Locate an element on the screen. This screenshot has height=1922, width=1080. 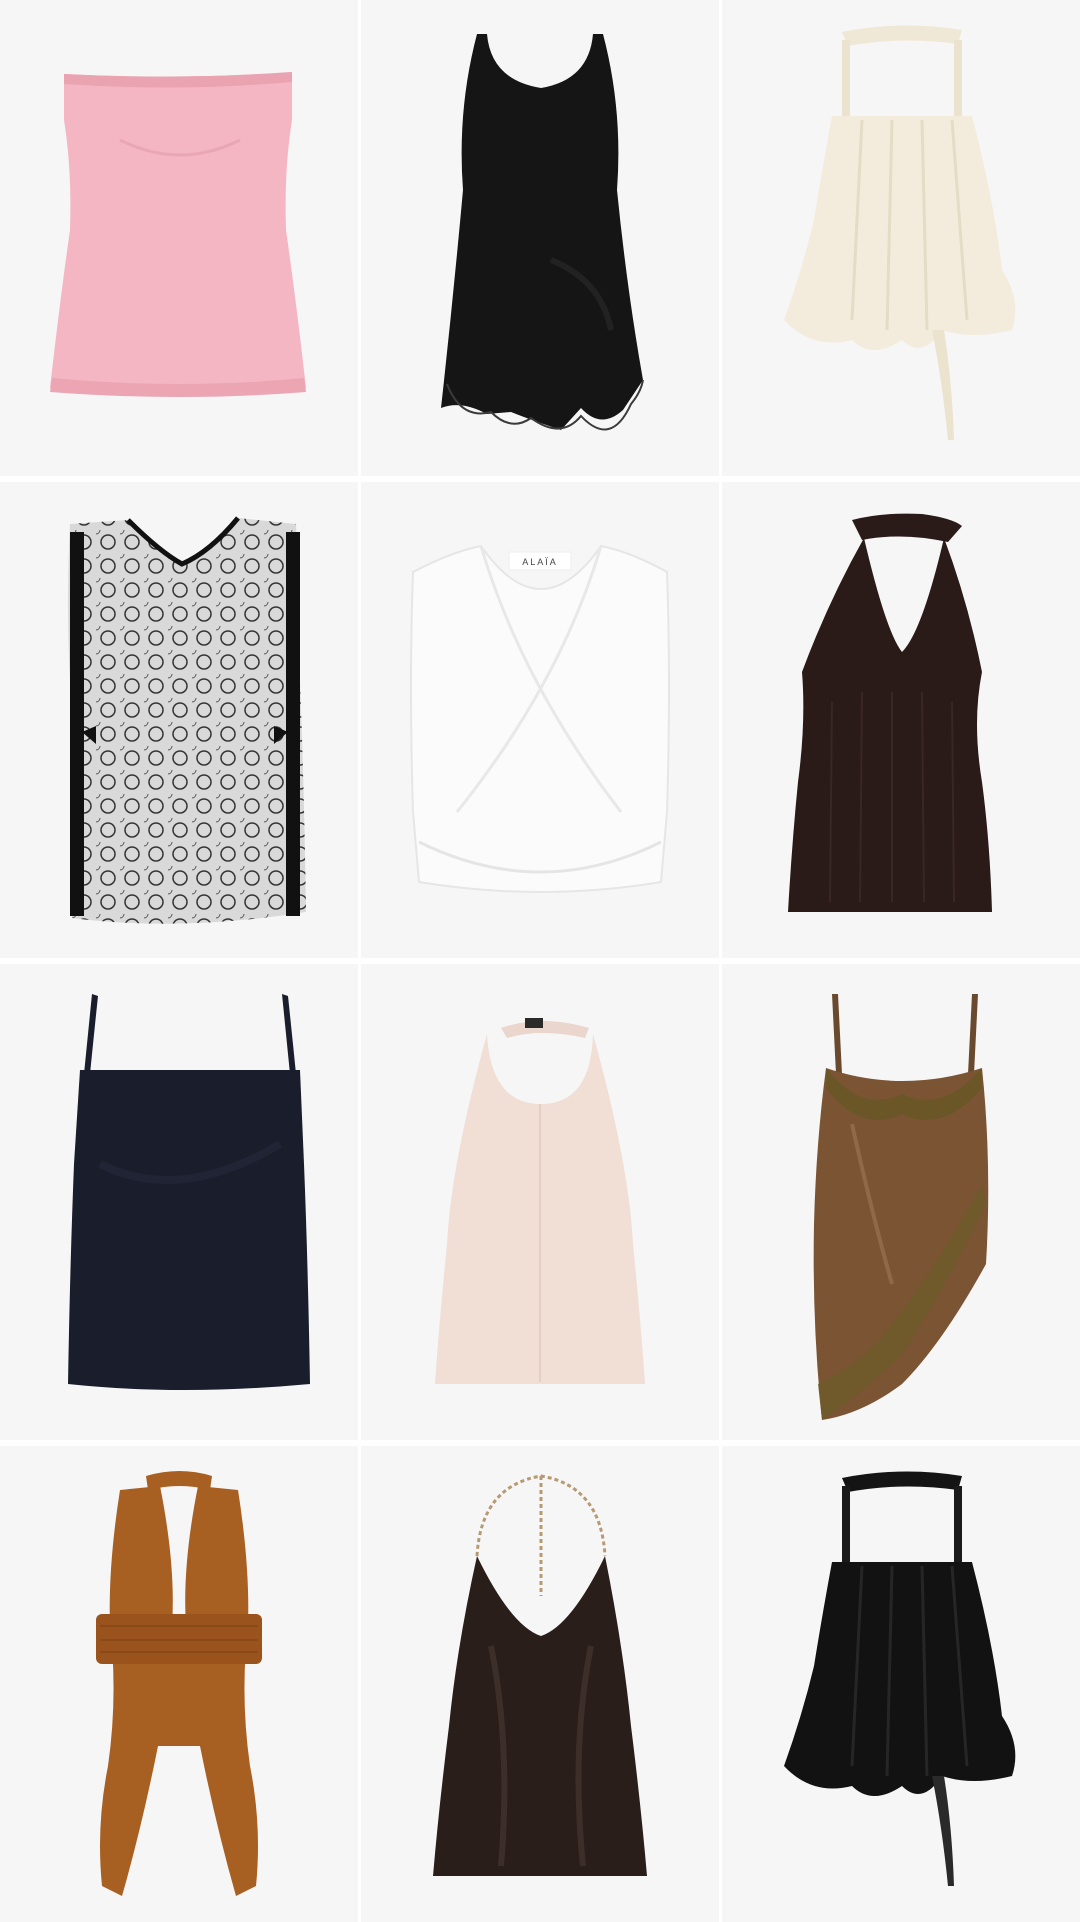
product-image: ALAÏA is located at coordinates (540, 718).